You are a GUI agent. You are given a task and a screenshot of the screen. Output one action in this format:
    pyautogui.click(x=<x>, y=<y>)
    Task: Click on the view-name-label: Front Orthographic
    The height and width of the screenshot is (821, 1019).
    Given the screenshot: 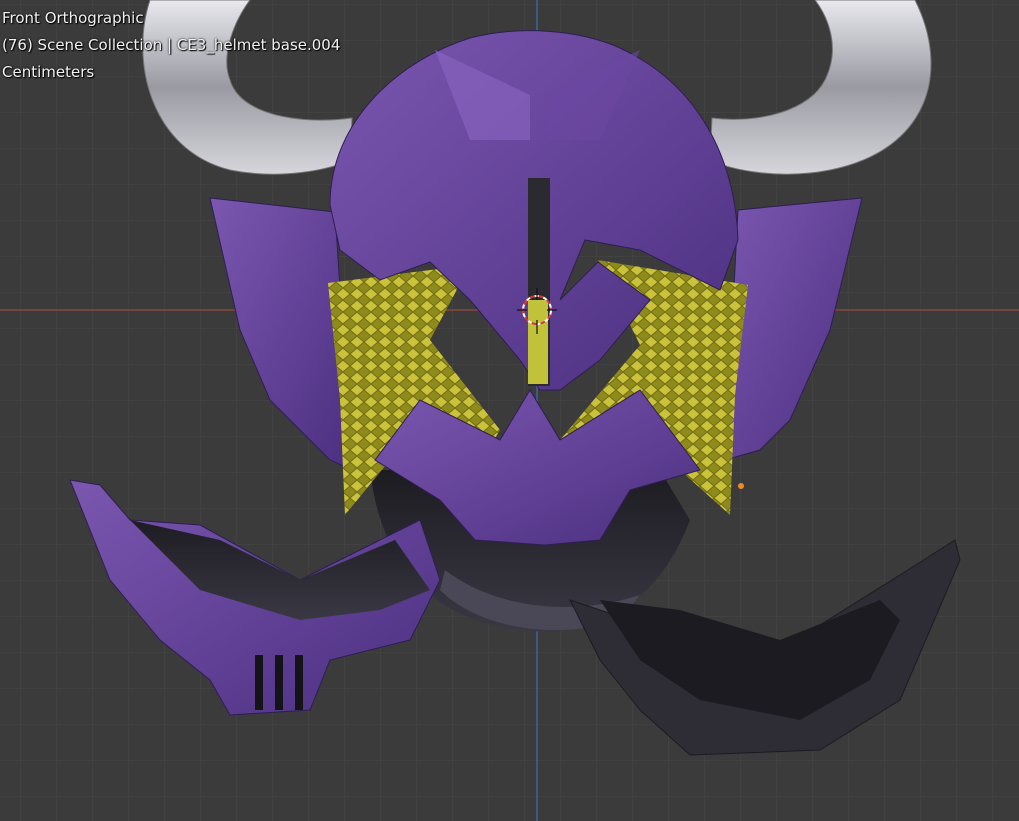 What is the action you would take?
    pyautogui.click(x=73, y=18)
    